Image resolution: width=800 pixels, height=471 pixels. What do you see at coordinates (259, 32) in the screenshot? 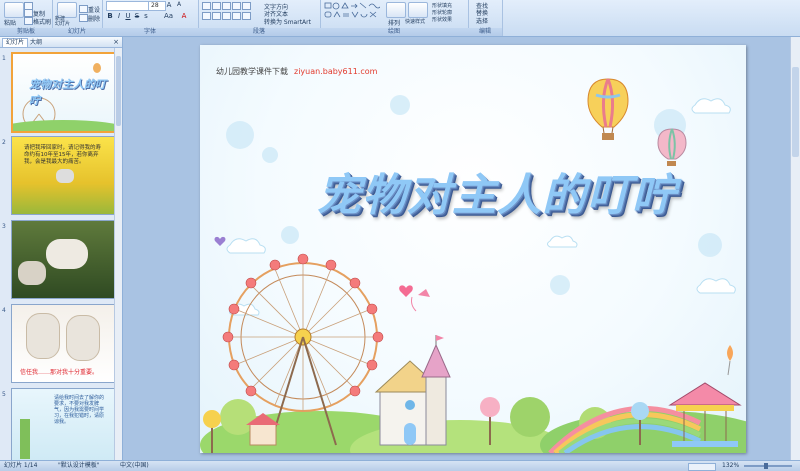
I see `paragraph-group-label: 段落` at bounding box center [259, 32].